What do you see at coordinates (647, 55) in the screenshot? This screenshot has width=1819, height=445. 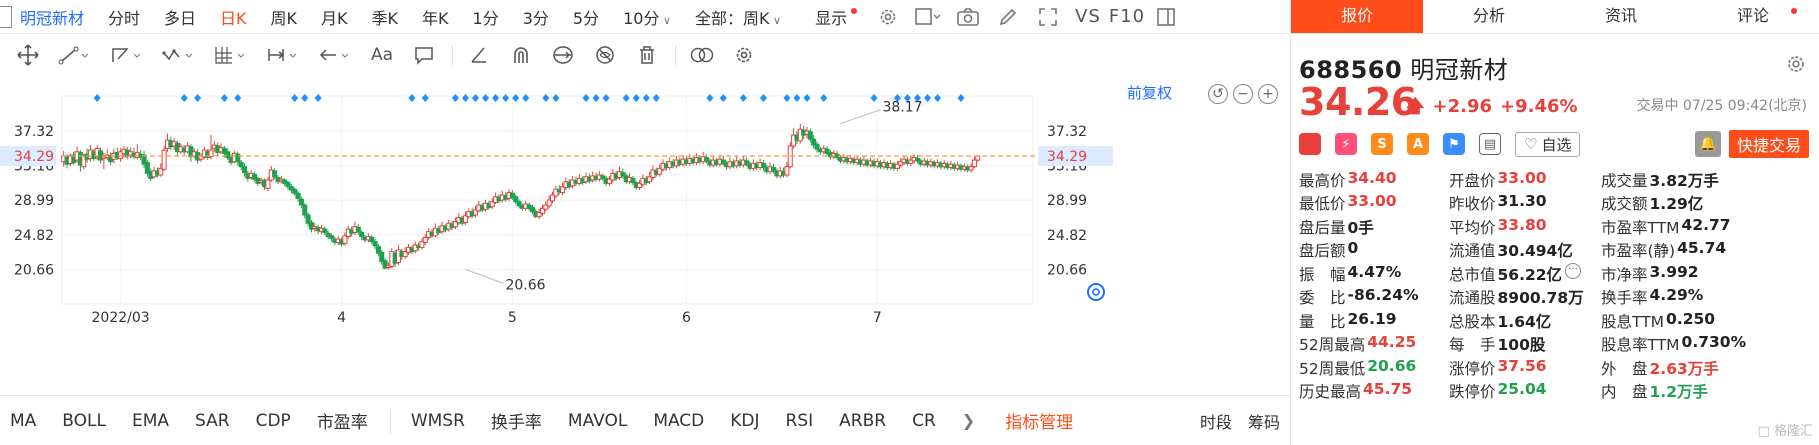 I see `trash-icon` at bounding box center [647, 55].